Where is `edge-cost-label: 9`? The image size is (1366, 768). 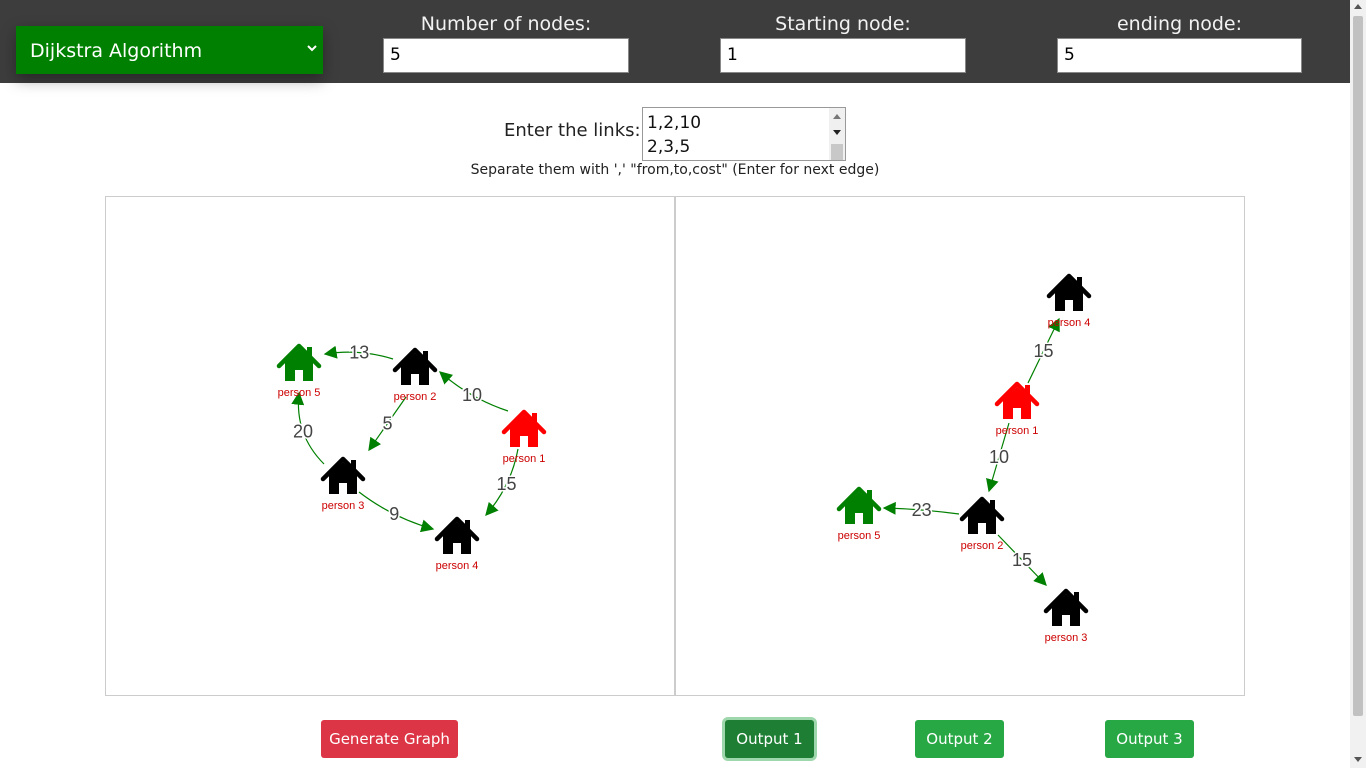
edge-cost-label: 9 is located at coordinates (394, 514).